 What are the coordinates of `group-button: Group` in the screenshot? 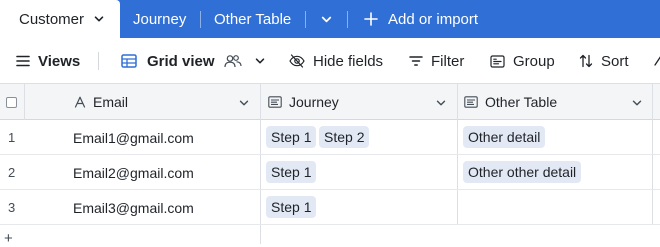 It's located at (522, 61).